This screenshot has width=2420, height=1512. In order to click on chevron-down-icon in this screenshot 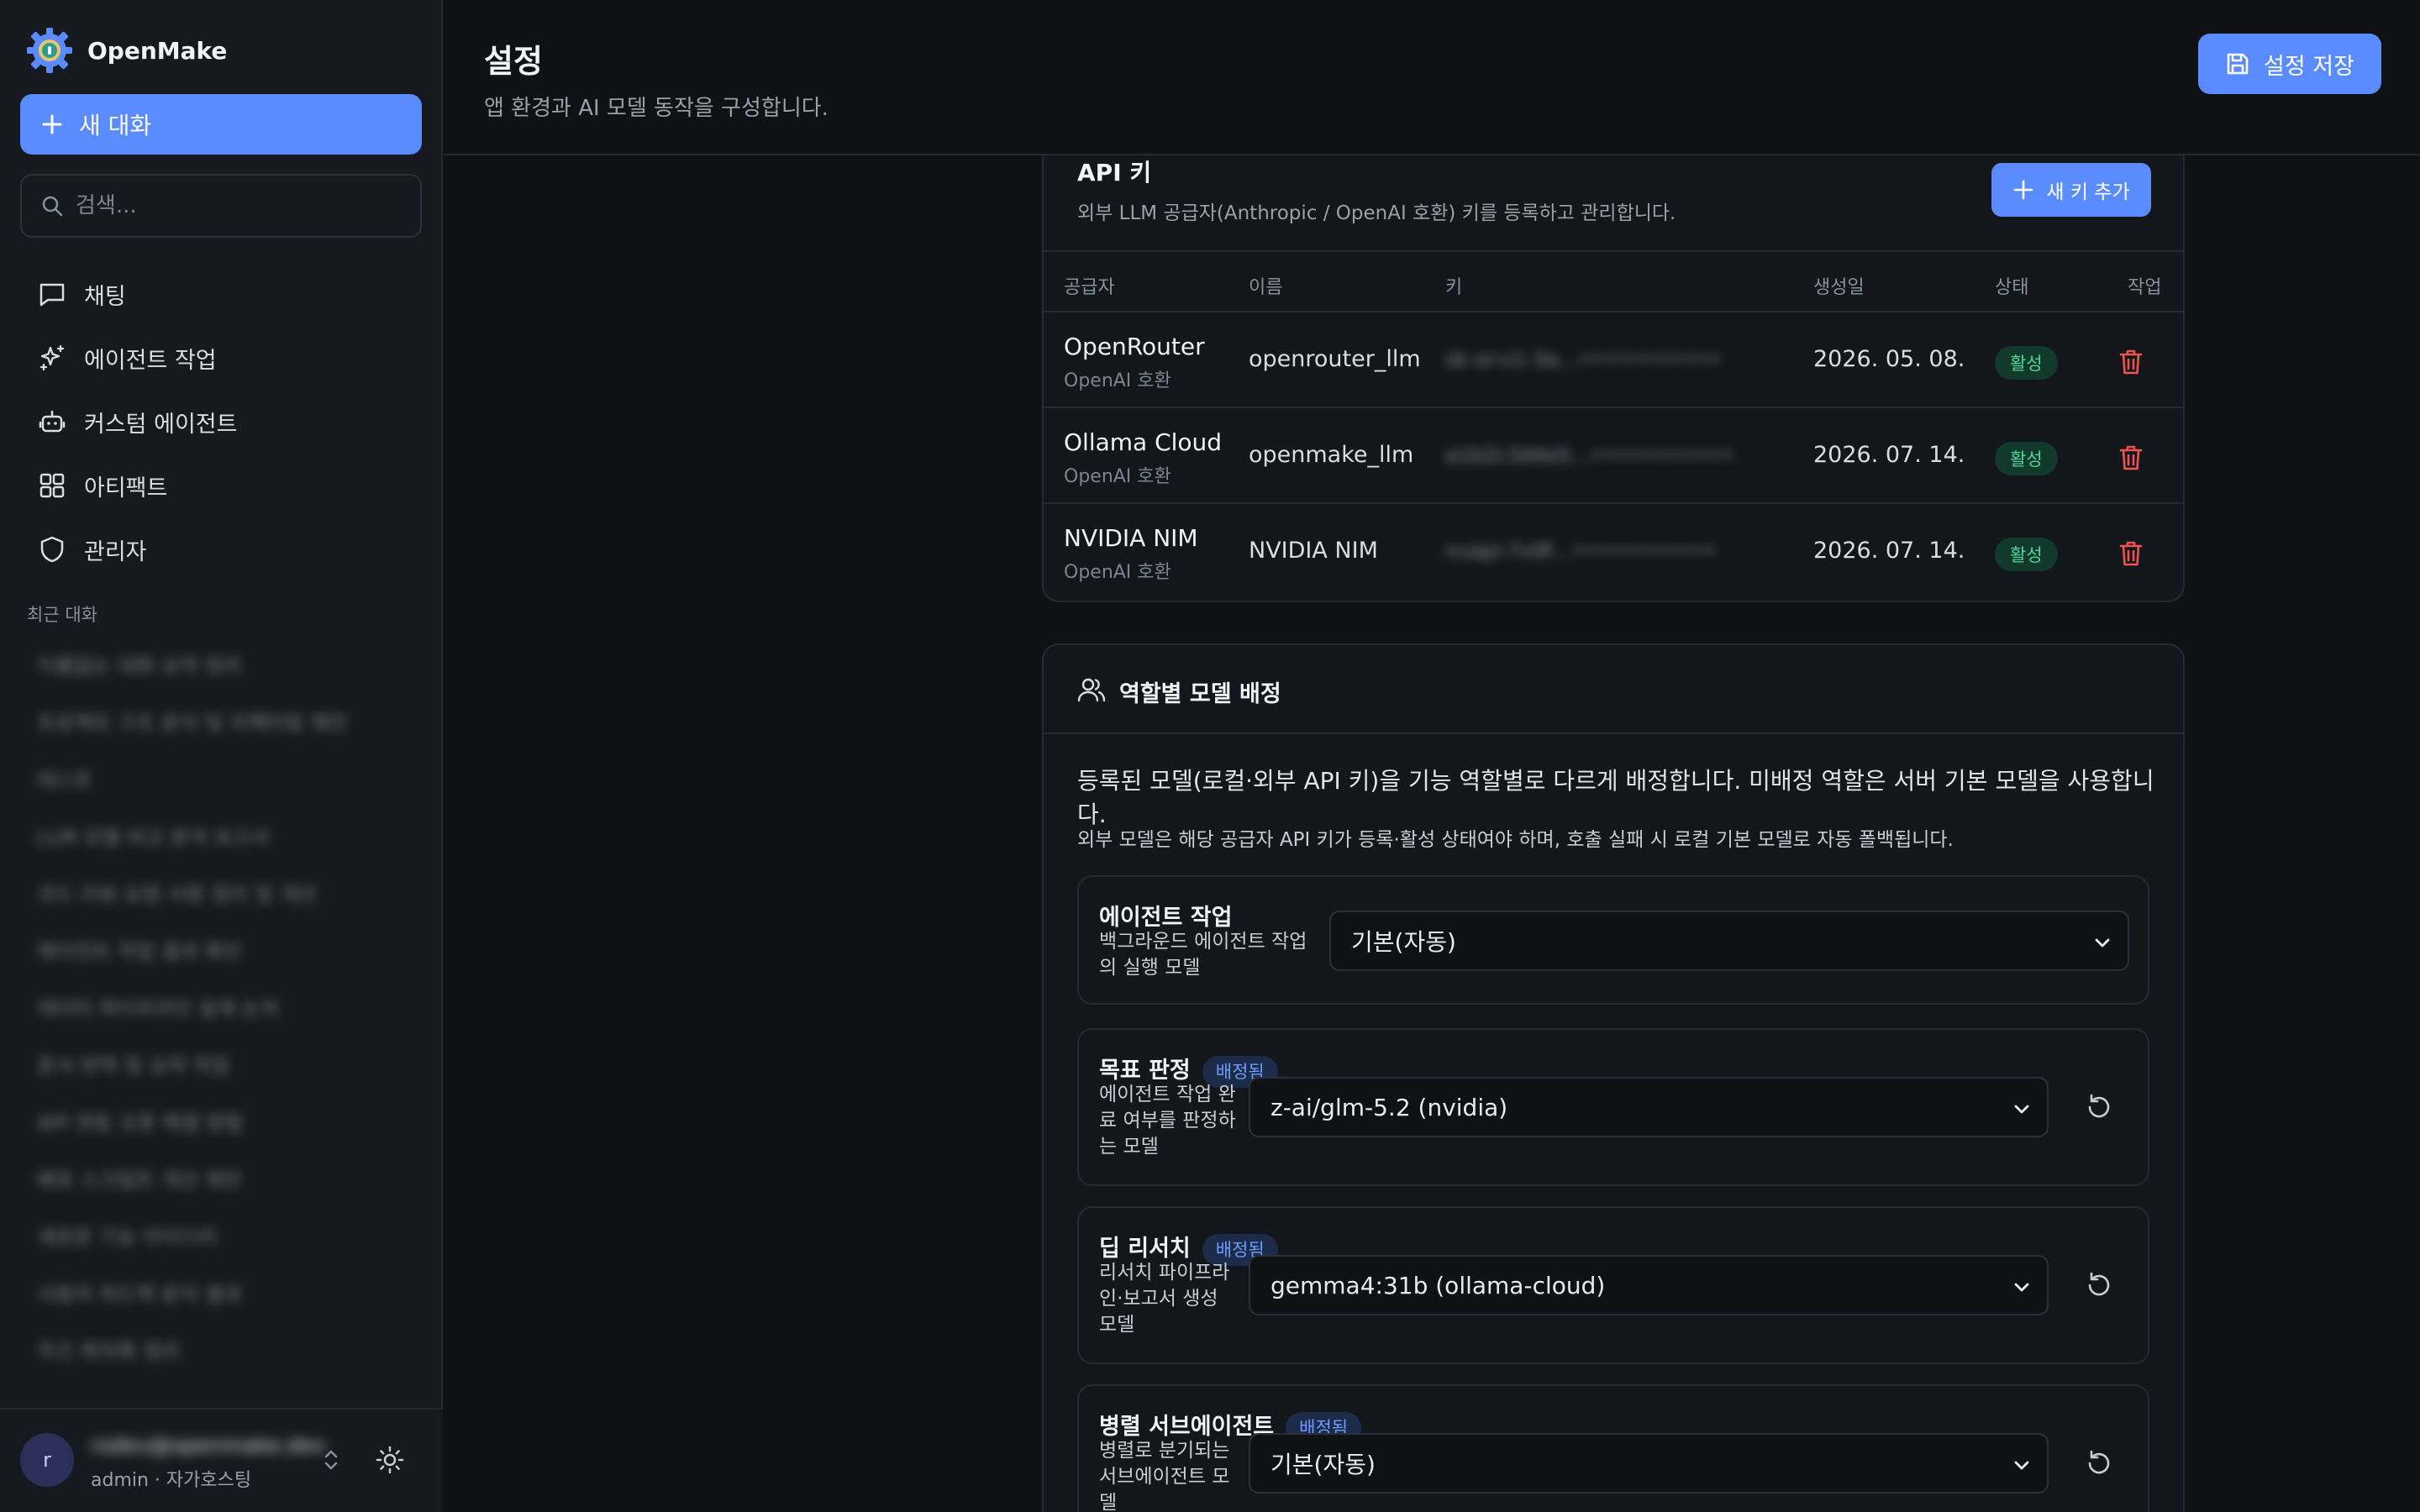, I will do `click(2102, 943)`.